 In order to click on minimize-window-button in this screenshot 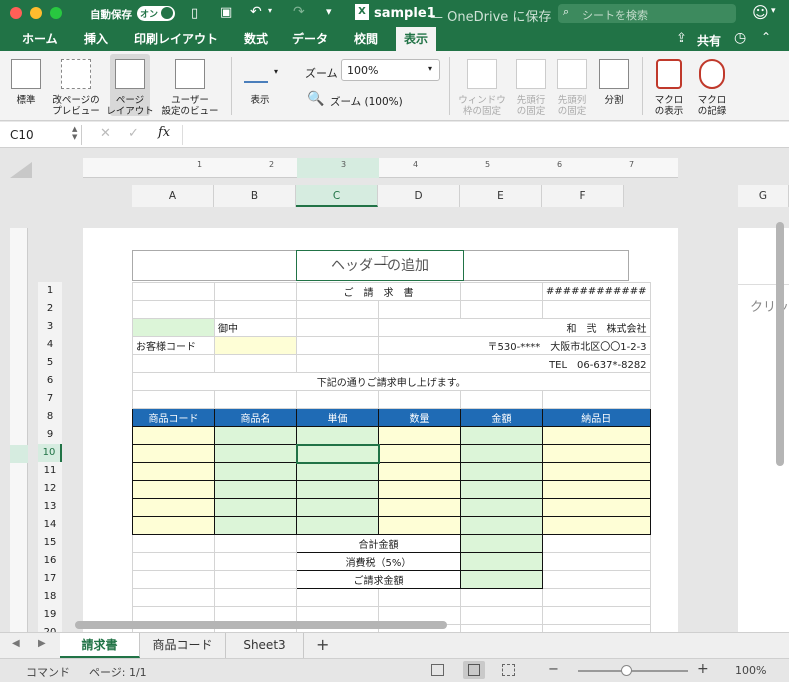, I will do `click(36, 13)`.